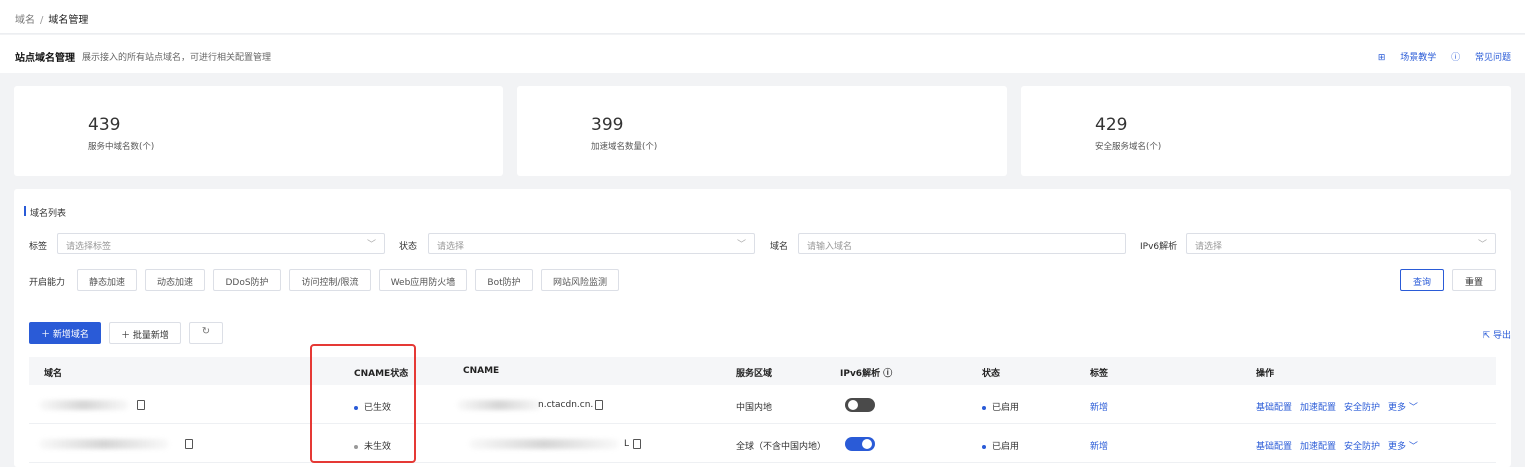 This screenshot has height=467, width=1525. What do you see at coordinates (1497, 334) in the screenshot?
I see `export-button: ⇱ 导出` at bounding box center [1497, 334].